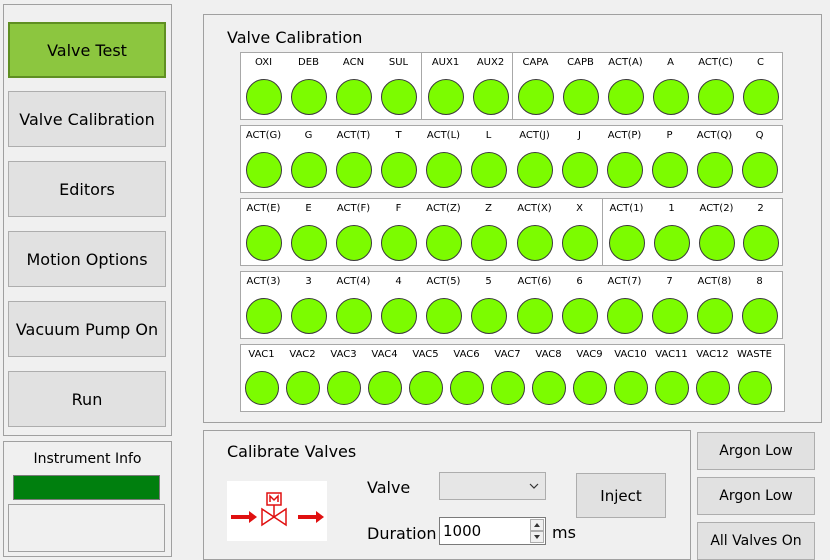 This screenshot has width=830, height=560. I want to click on valve-cell: T, so click(398, 159).